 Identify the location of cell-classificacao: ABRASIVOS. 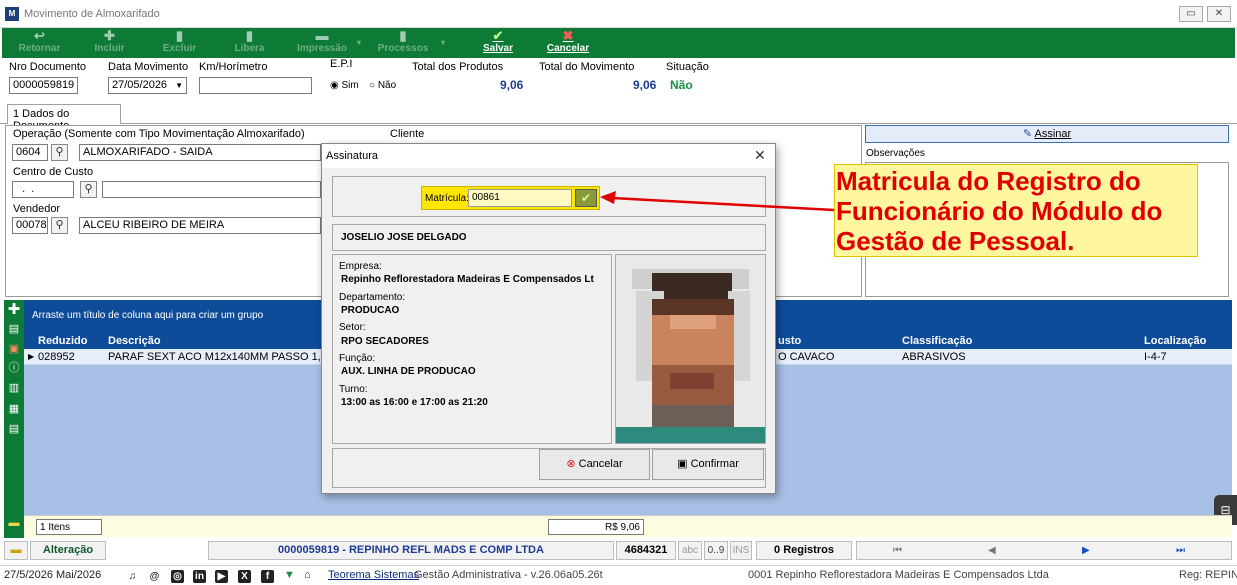
(934, 357).